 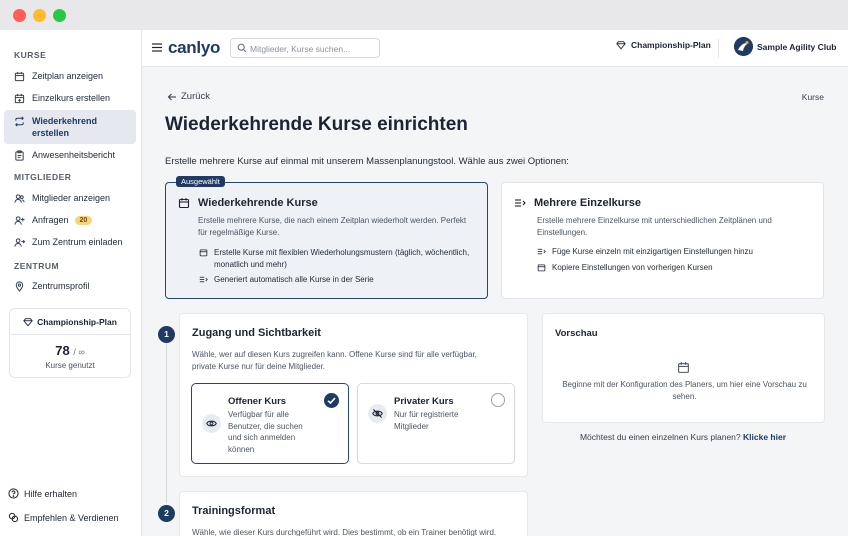 I want to click on sidebar-item-label: Mitglieder anzeigen, so click(x=71, y=198).